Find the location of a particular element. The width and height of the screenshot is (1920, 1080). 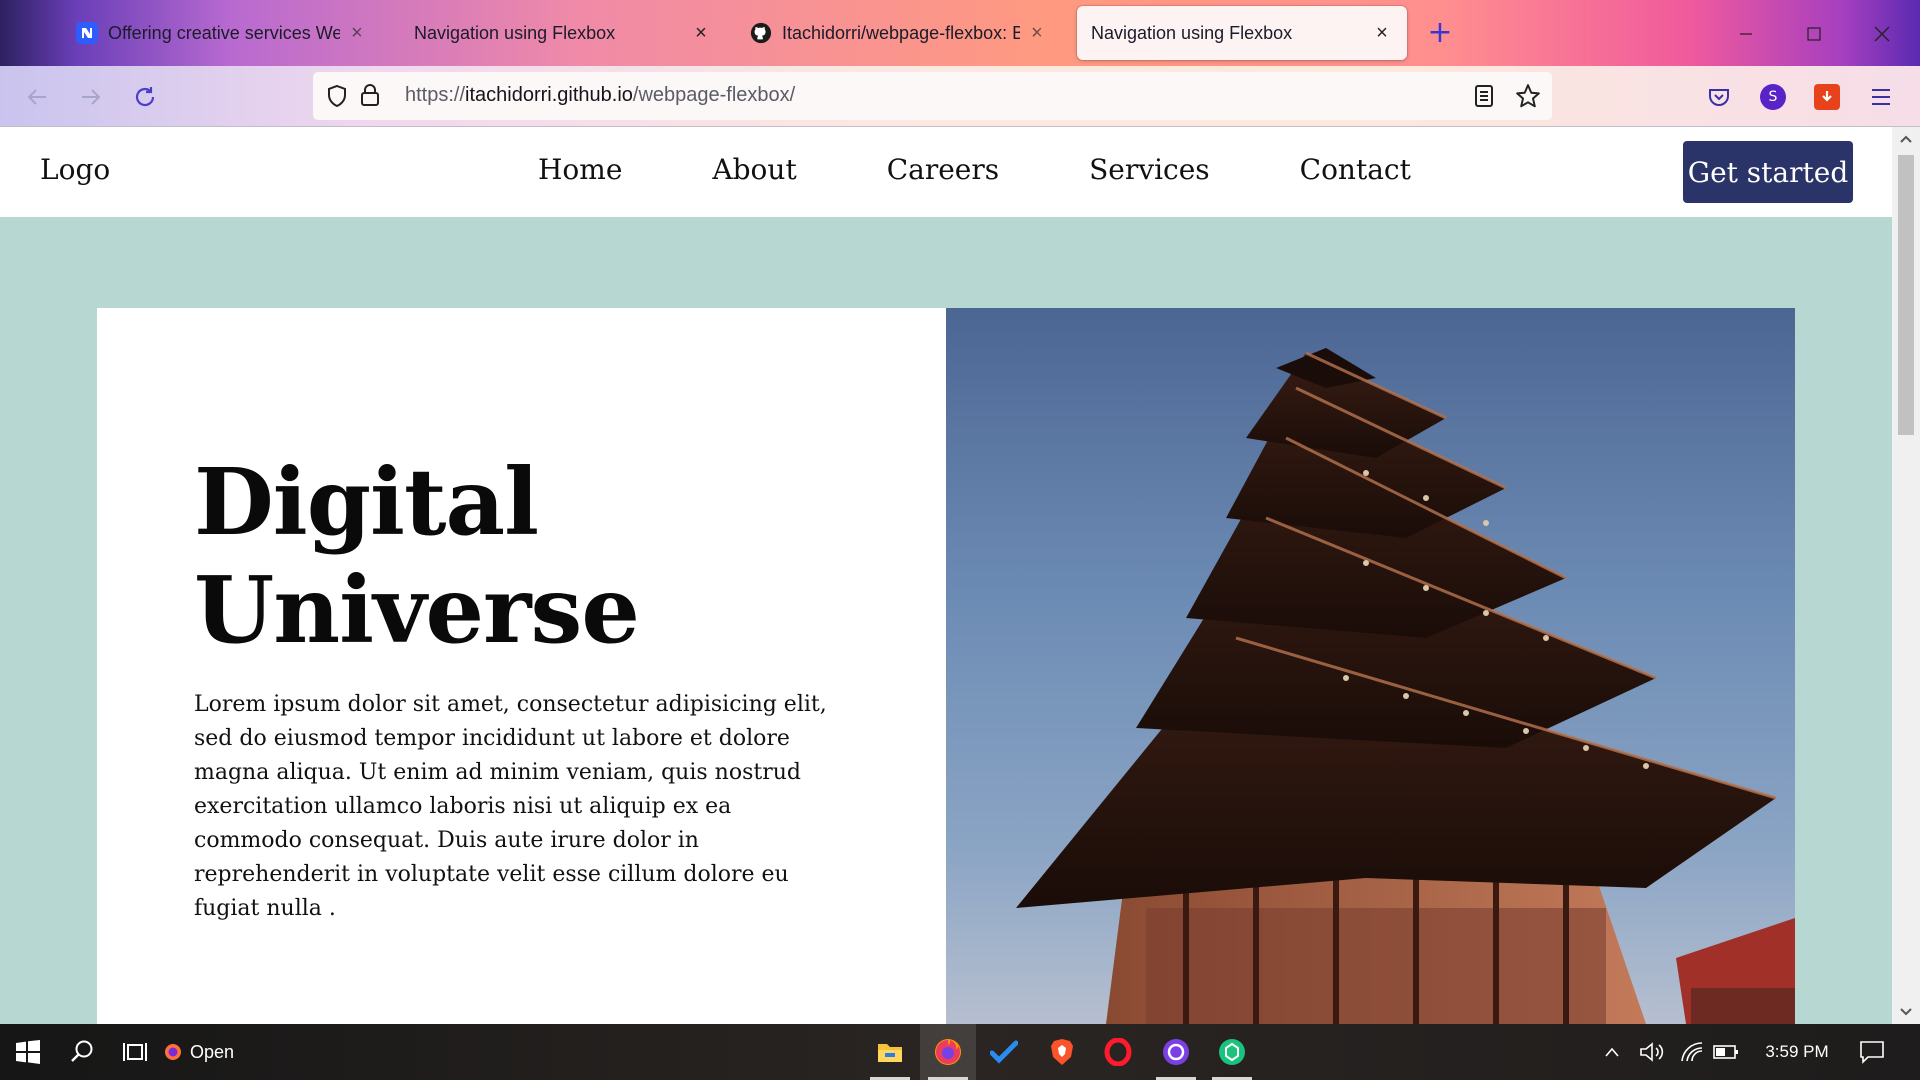

taskbar-todo is located at coordinates (1004, 1052).